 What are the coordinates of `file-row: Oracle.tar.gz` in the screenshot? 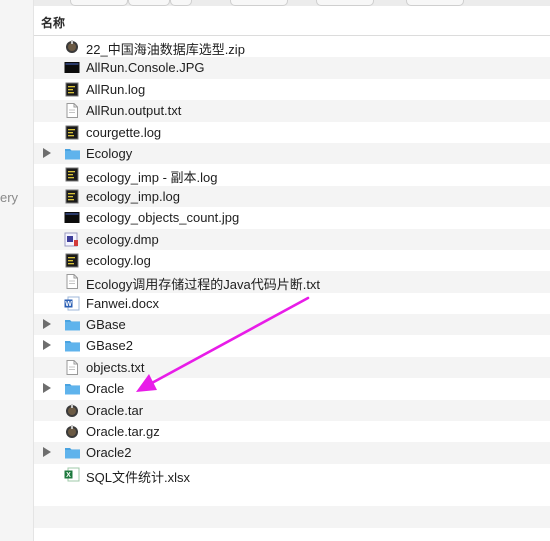 It's located at (292, 431).